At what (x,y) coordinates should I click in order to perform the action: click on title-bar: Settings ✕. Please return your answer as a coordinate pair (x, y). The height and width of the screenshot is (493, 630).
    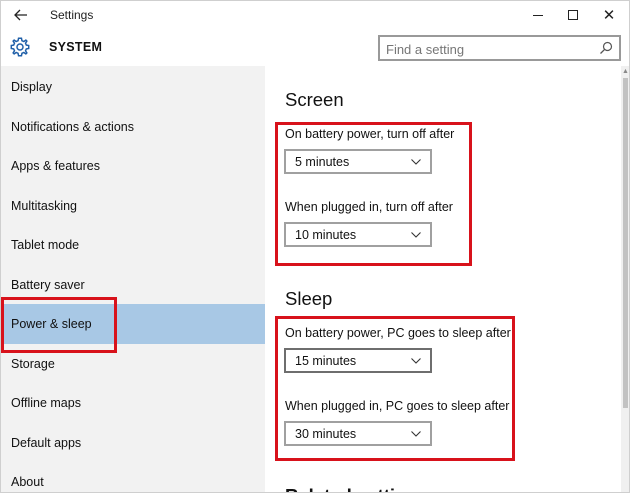
    Looking at the image, I should click on (315, 15).